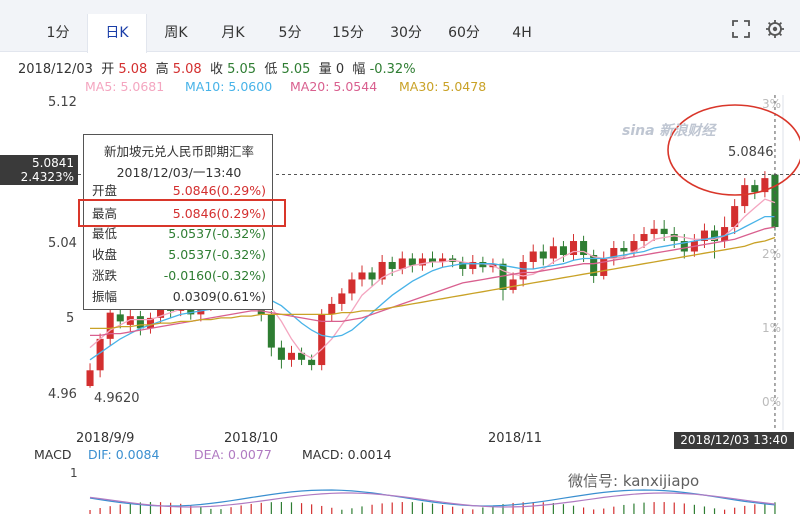  I want to click on y-tick-label: 5, so click(70, 318).